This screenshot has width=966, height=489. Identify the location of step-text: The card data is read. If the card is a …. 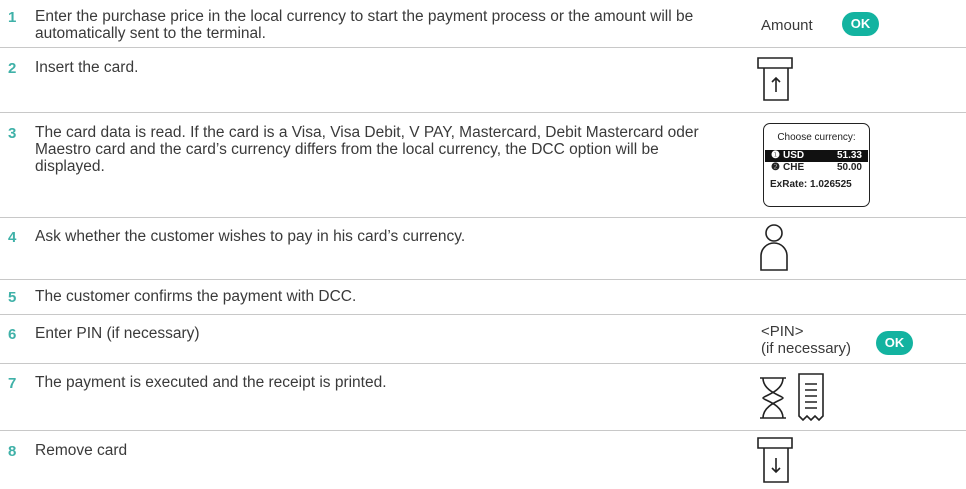
(367, 149).